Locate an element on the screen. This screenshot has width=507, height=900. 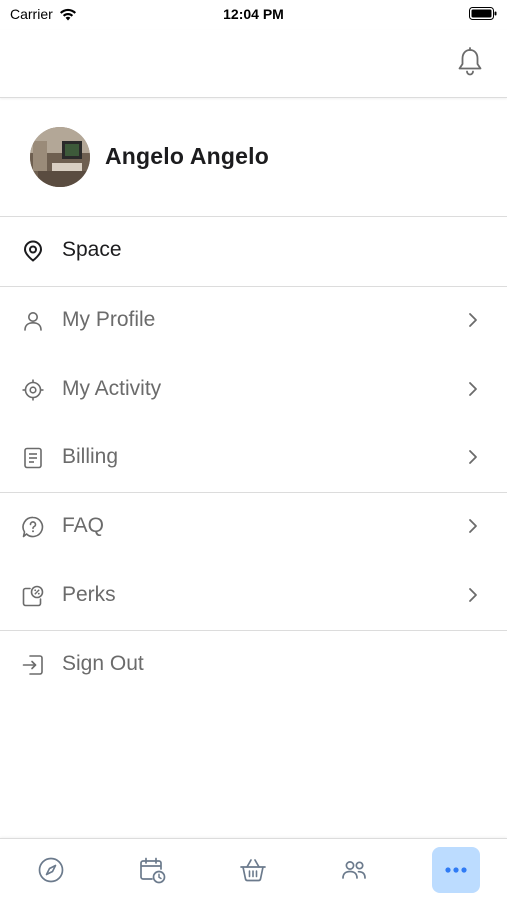
menu-item-my-profile: My Profile is located at coordinates (253, 321).